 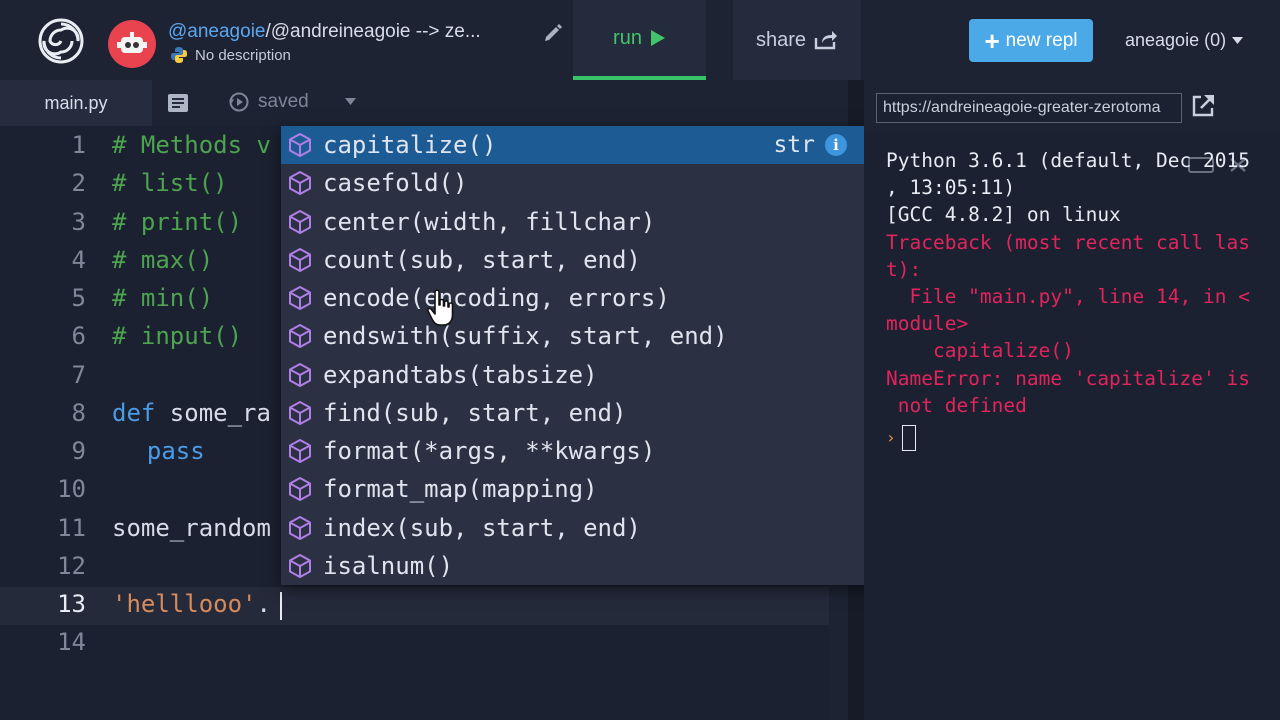 What do you see at coordinates (1029, 108) in the screenshot?
I see `repl-url-field: https://andreineagoie-greater-zerotoma` at bounding box center [1029, 108].